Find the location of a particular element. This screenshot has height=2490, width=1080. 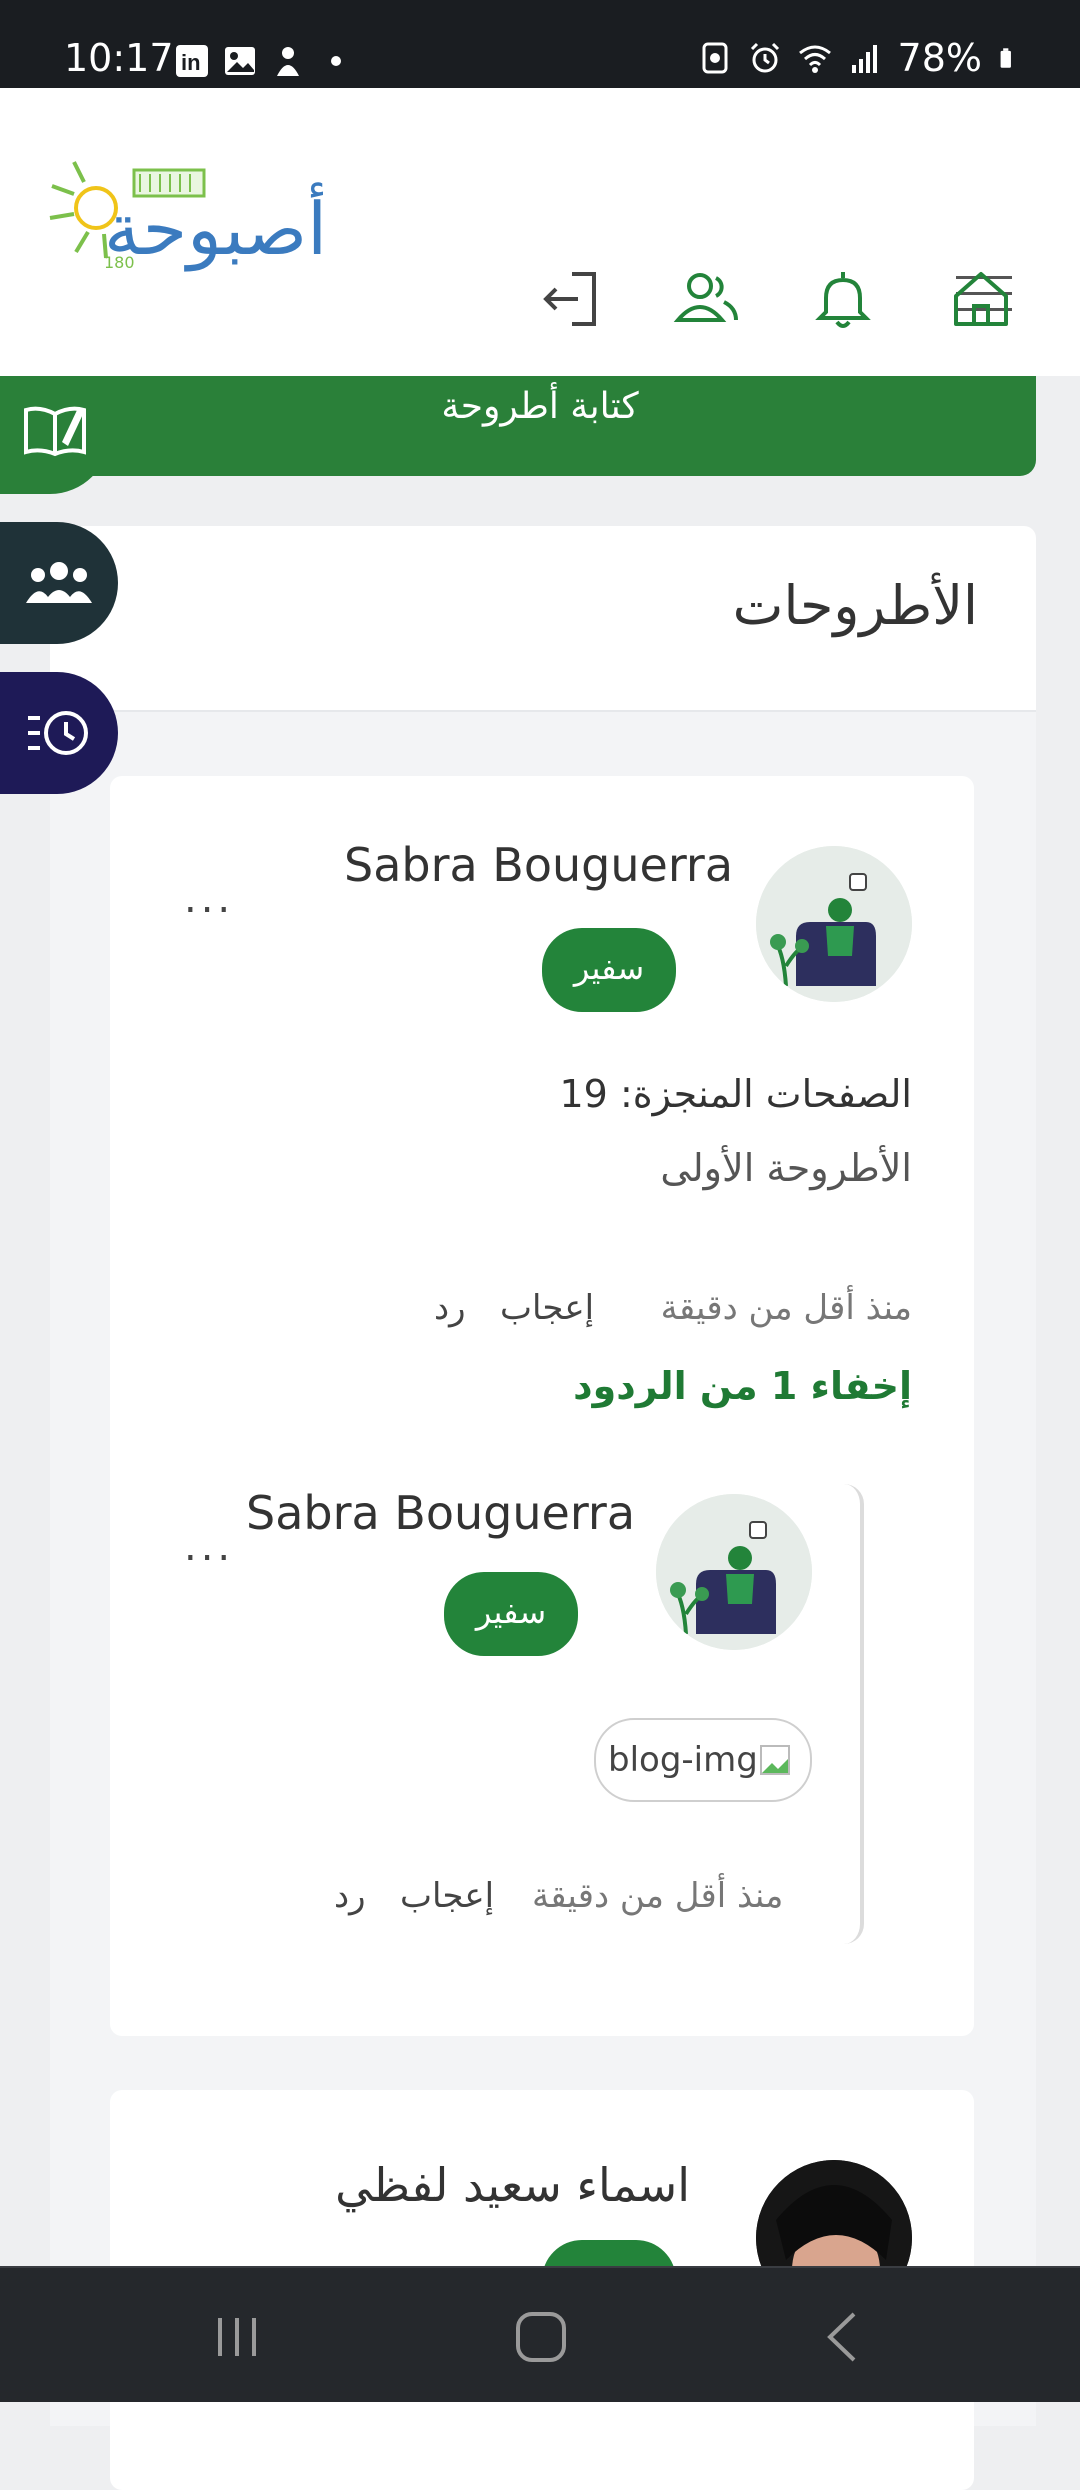

app-icon is located at coordinates (288, 61).